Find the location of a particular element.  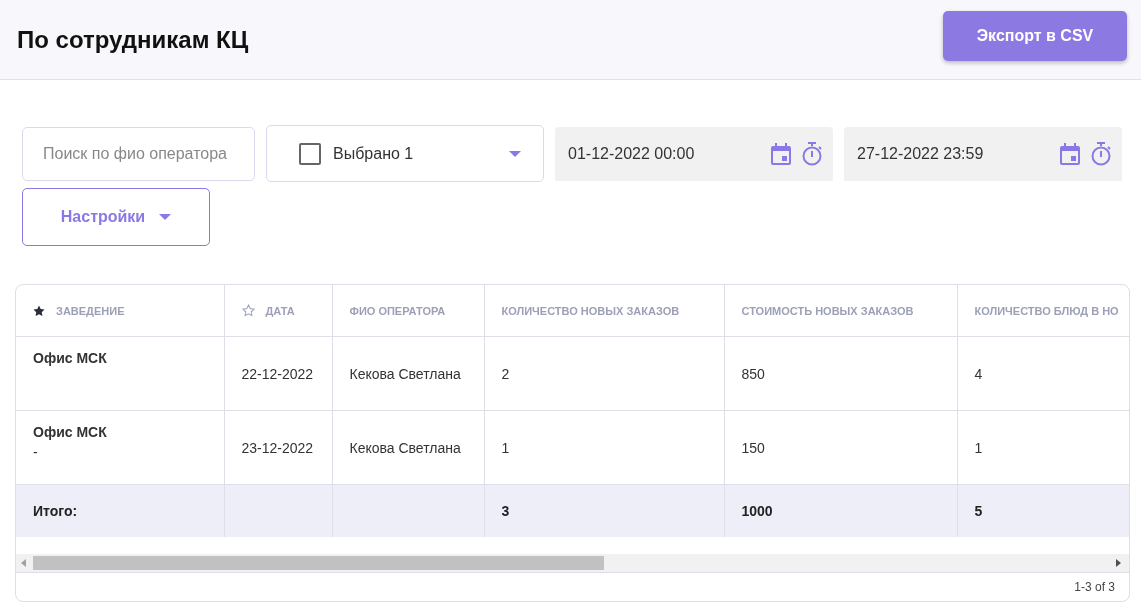

date-field: 01-12-2022 00:00 is located at coordinates (694, 153).